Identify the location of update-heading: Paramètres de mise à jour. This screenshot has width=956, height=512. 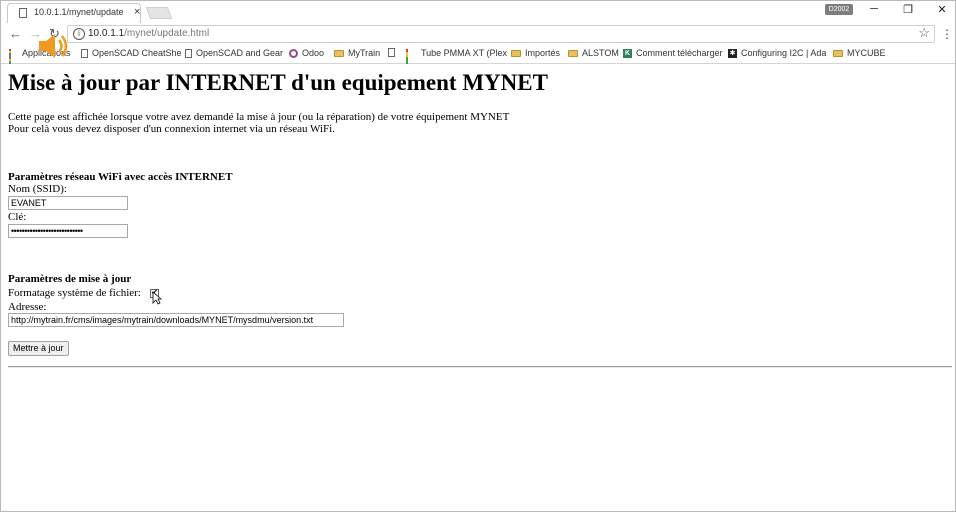
(70, 279).